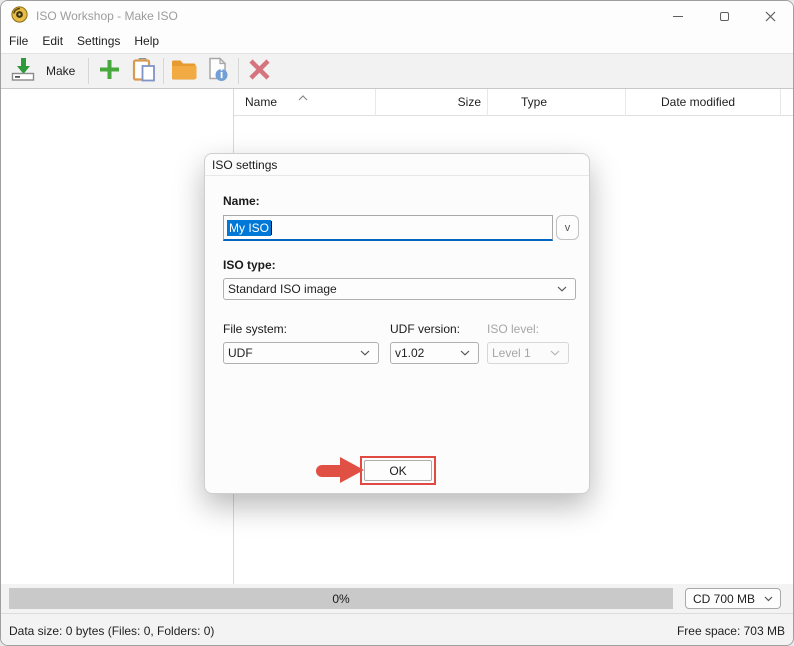  I want to click on disc-capacity-value: CD 700 MB, so click(724, 598).